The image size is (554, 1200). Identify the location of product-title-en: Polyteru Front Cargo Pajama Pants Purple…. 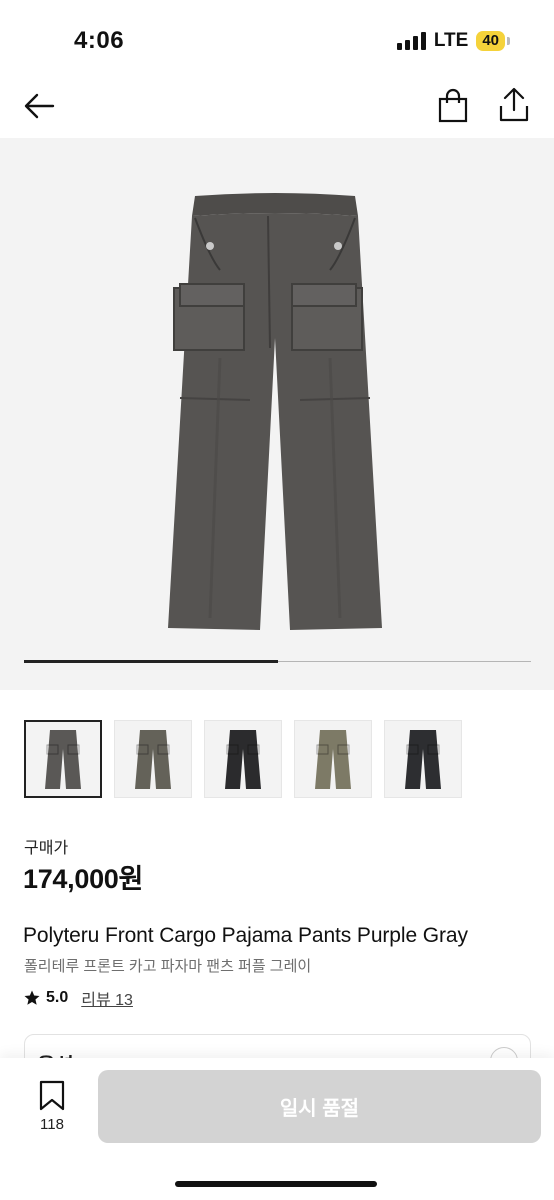
(245, 935).